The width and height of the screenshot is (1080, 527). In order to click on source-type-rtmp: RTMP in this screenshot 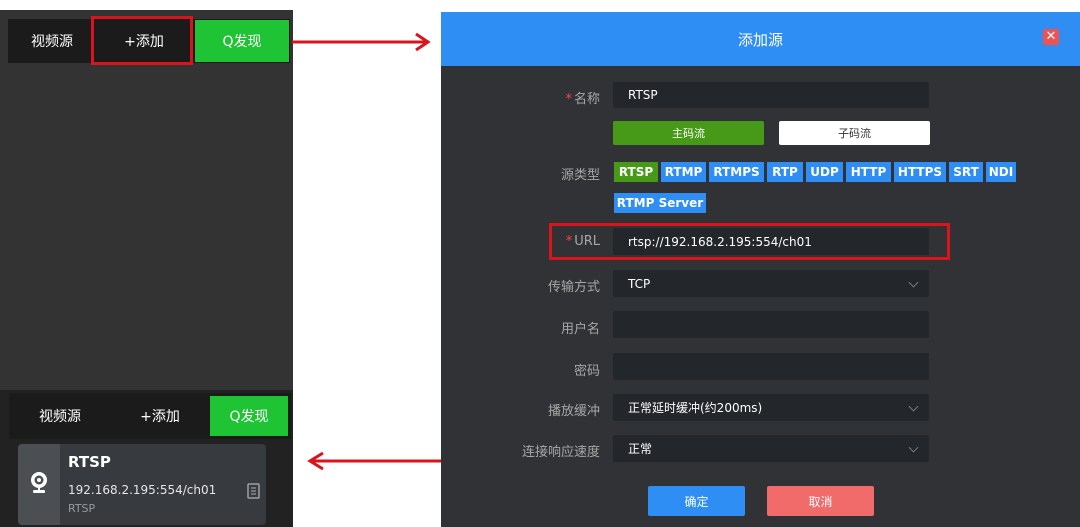, I will do `click(683, 172)`.